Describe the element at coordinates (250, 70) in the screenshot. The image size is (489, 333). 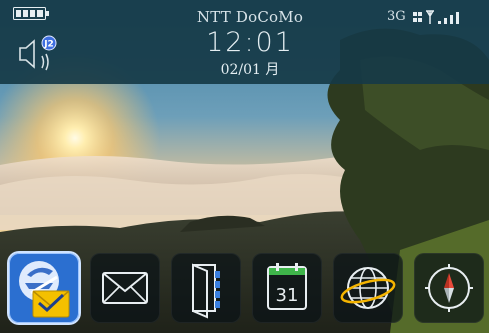
I see `date-display: 02/01 月` at that location.